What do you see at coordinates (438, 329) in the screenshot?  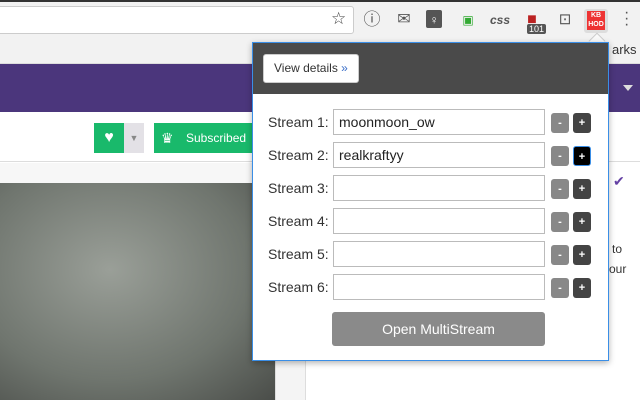 I see `open-multistream-button: Open MultiStream` at bounding box center [438, 329].